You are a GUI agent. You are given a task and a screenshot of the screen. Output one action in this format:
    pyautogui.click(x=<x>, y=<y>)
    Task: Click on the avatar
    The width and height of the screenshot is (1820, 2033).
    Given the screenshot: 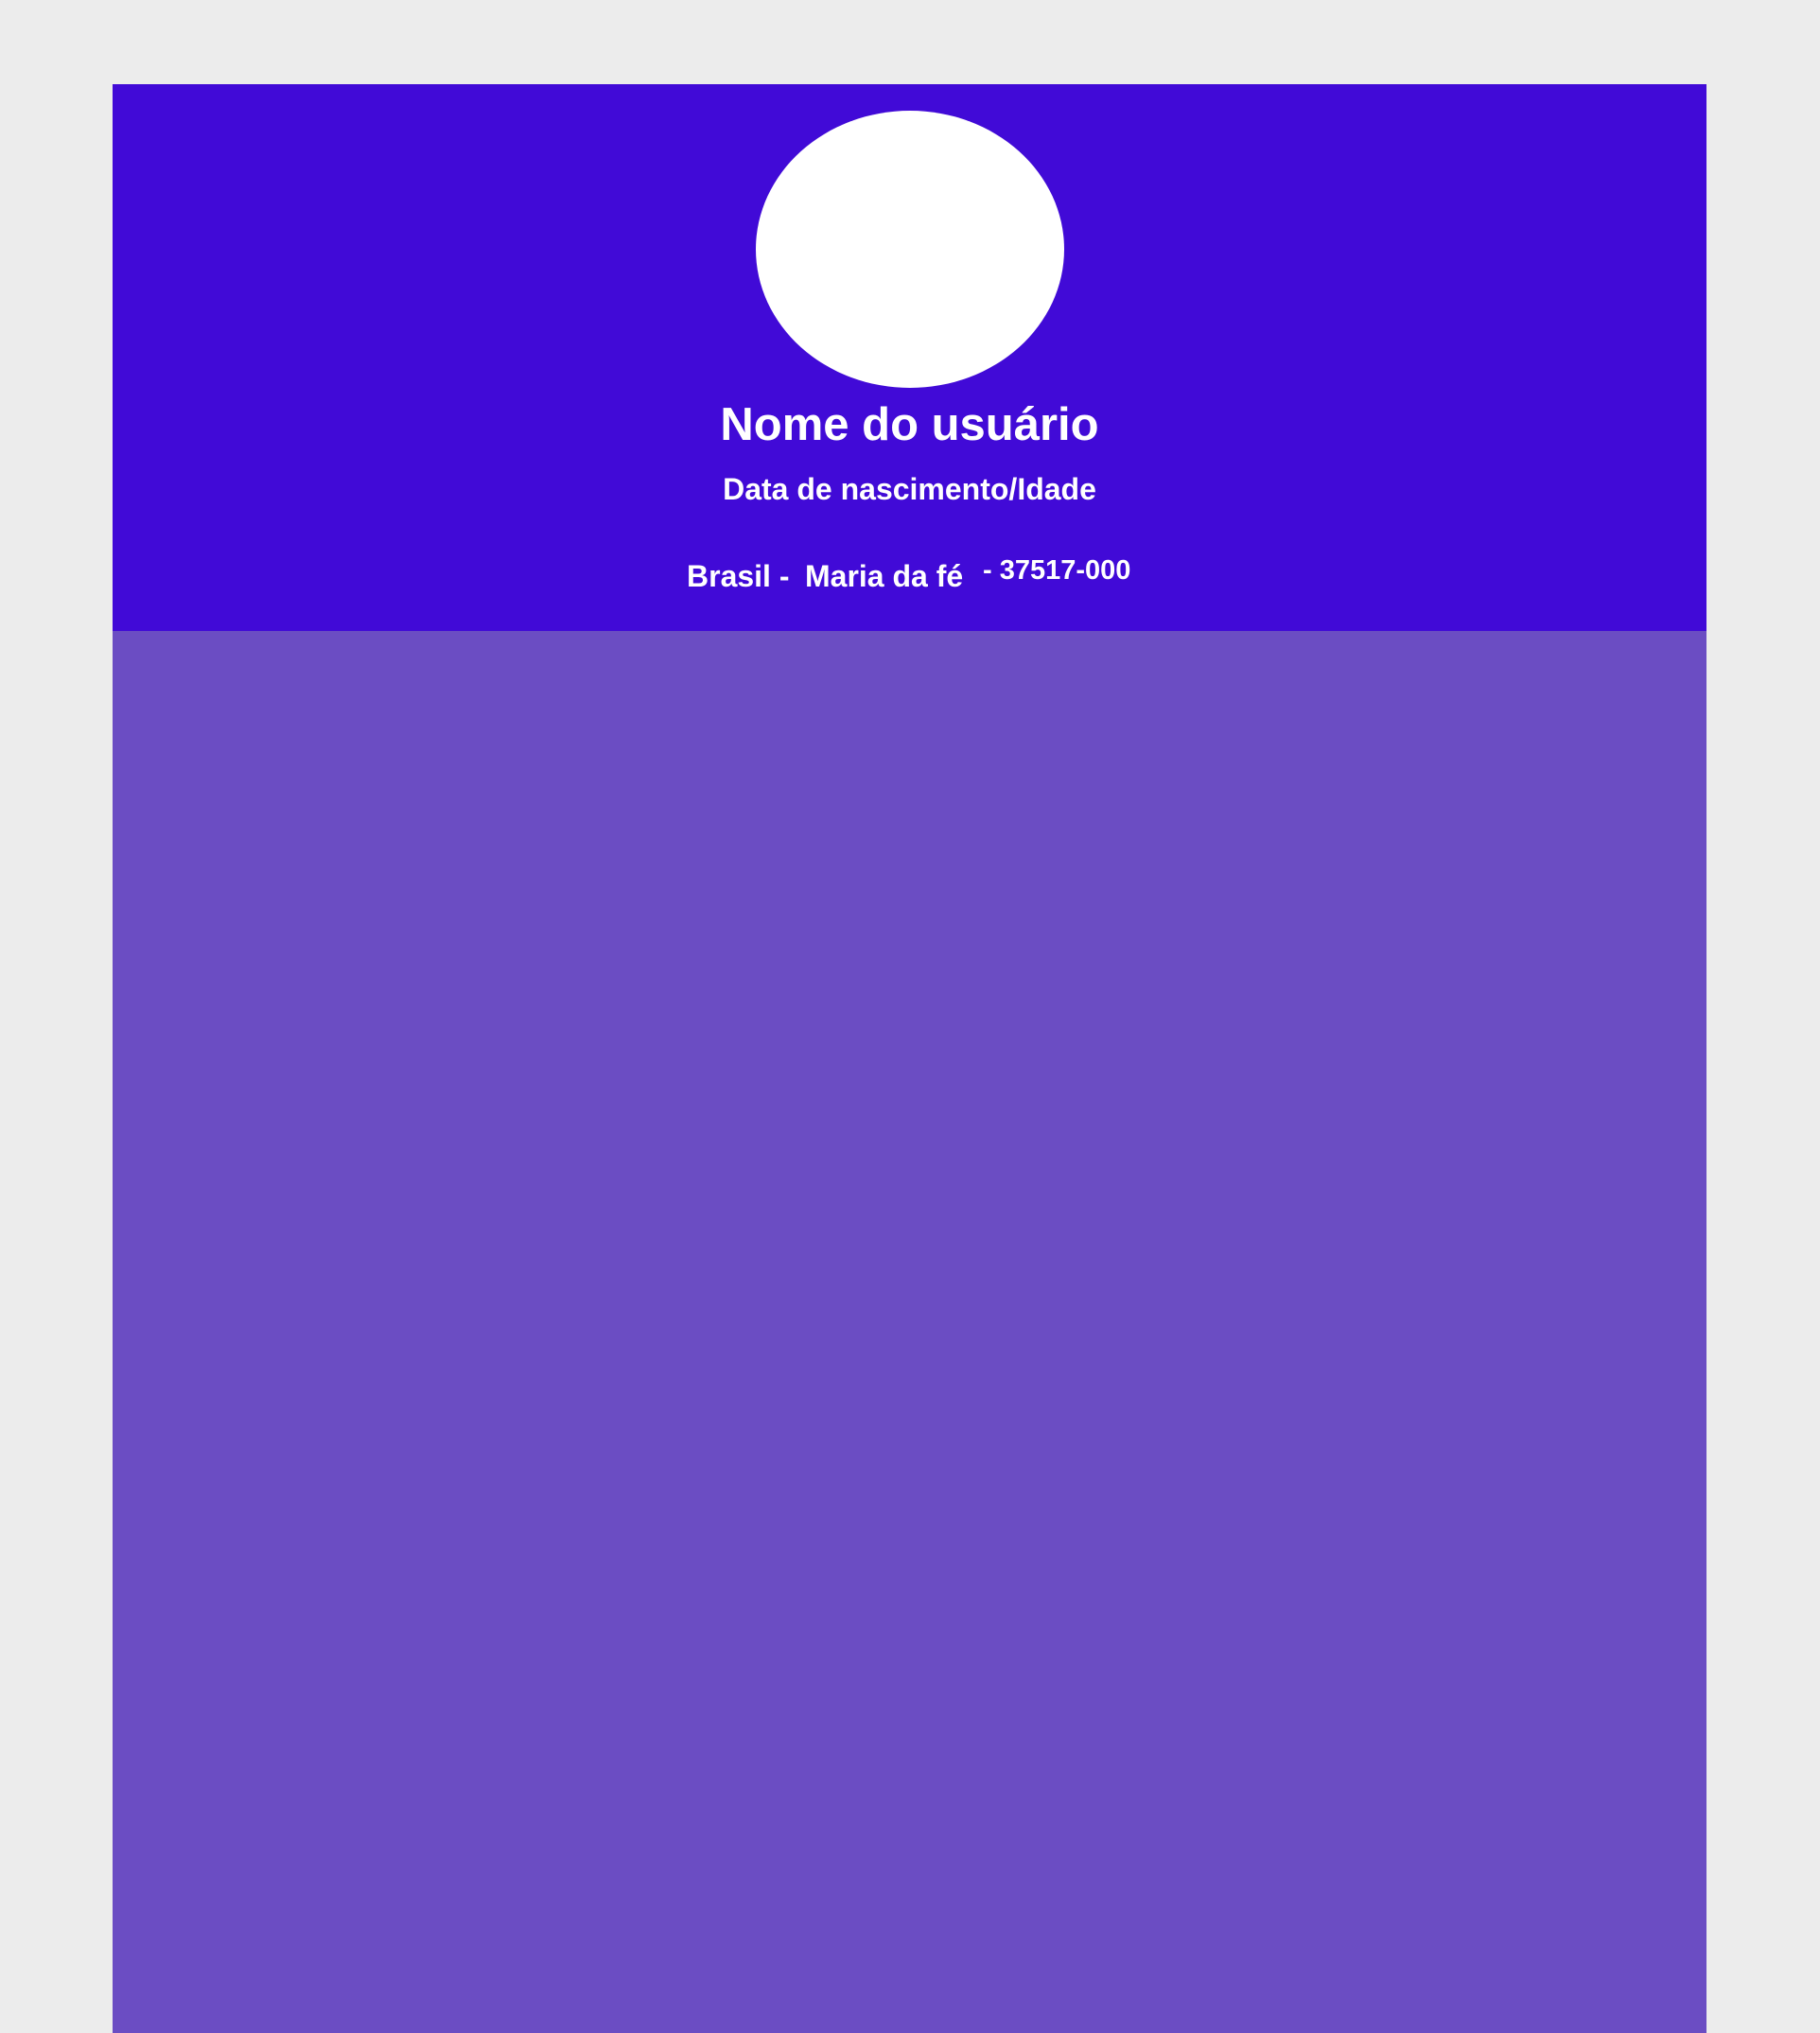 What is the action you would take?
    pyautogui.click(x=910, y=250)
    